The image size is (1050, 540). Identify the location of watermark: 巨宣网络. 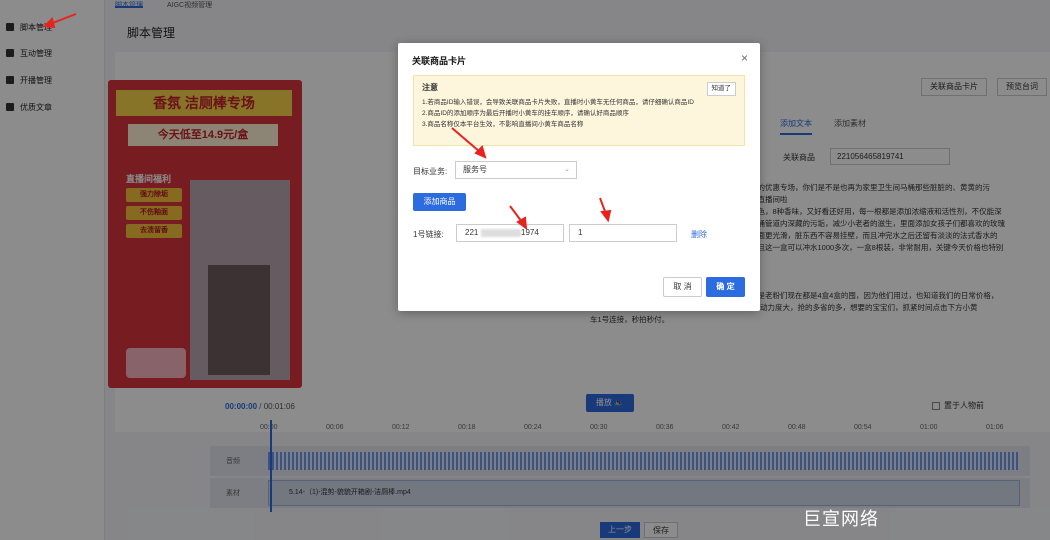
(841, 519).